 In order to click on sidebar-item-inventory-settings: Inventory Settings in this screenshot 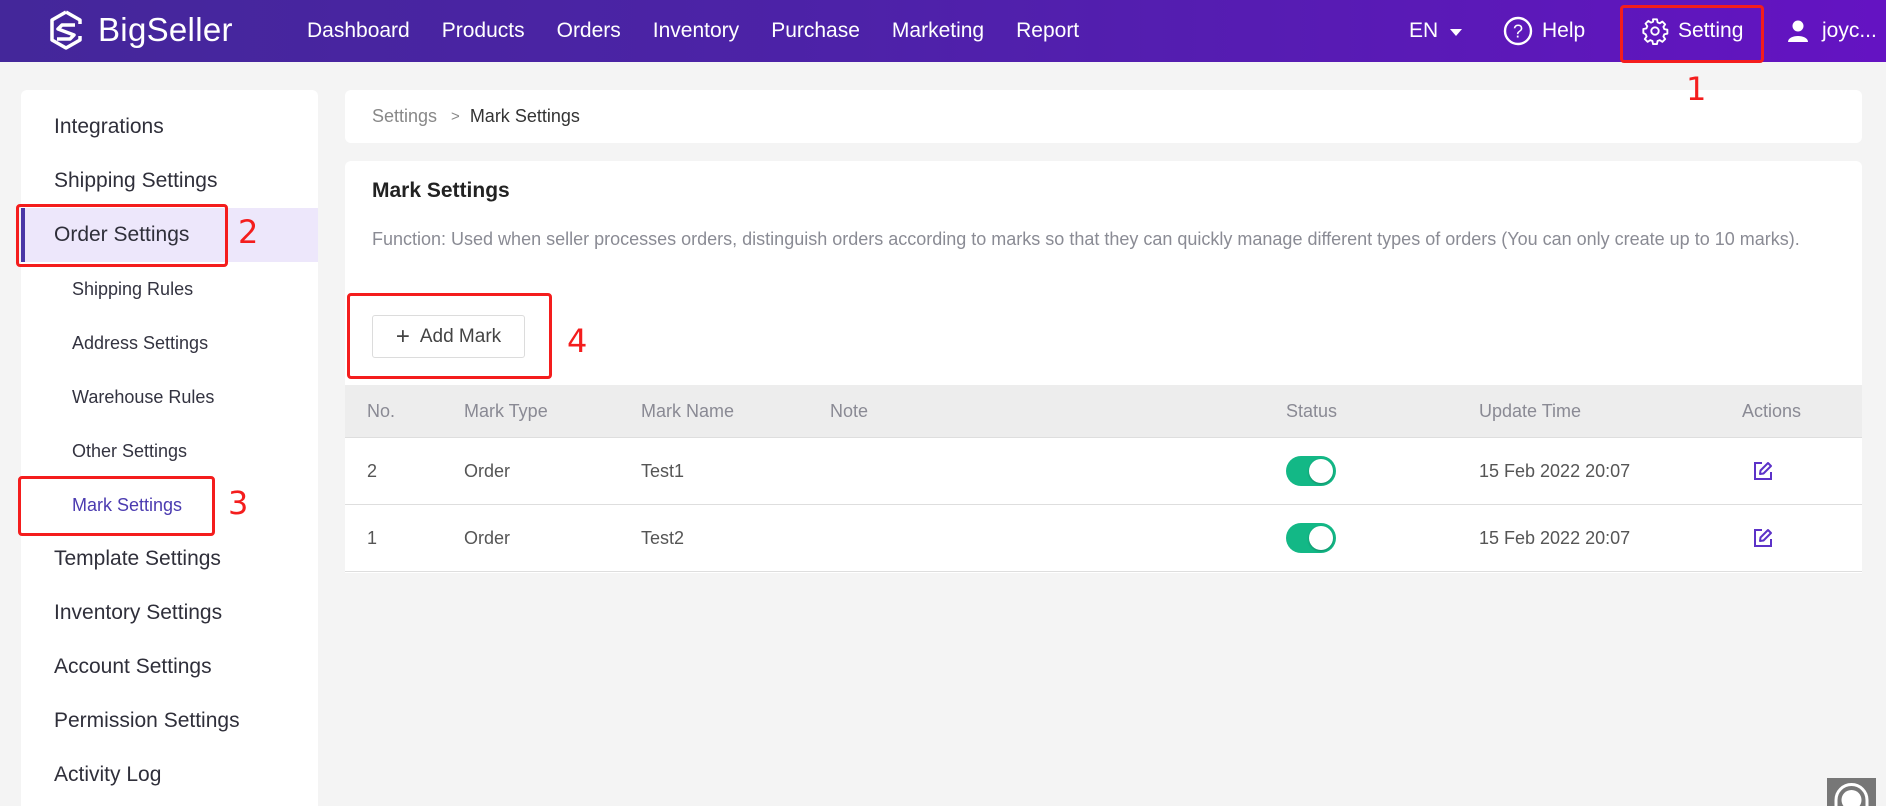, I will do `click(169, 613)`.